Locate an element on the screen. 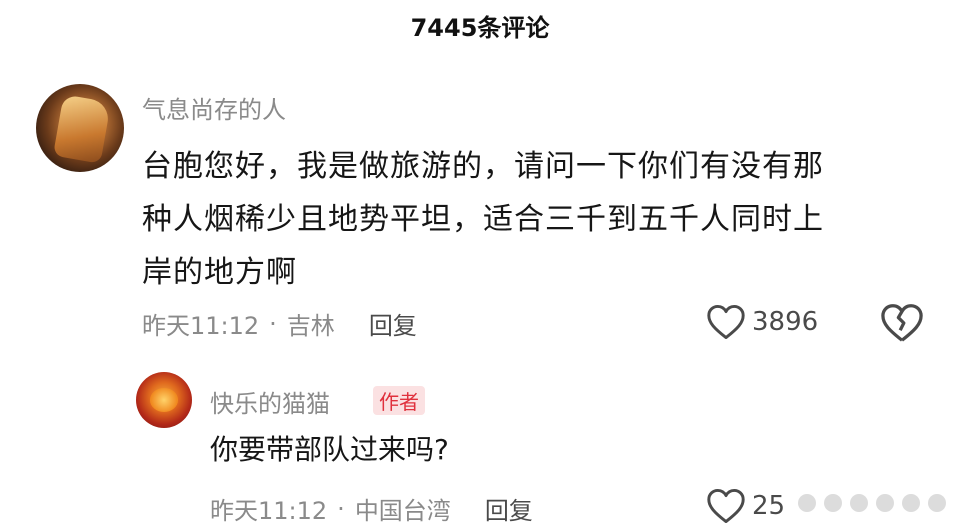  avatar is located at coordinates (80, 128).